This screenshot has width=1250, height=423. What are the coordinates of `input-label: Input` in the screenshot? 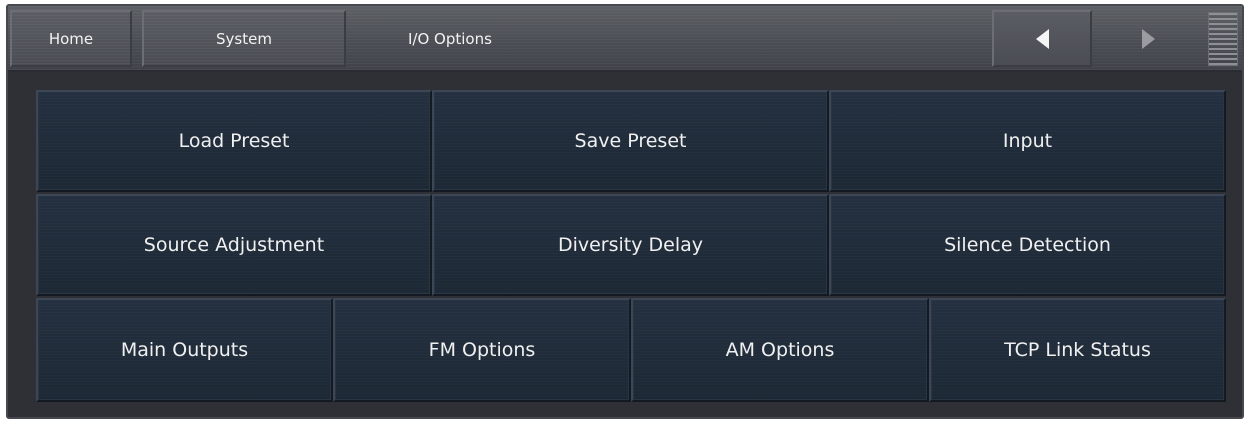 It's located at (1027, 141).